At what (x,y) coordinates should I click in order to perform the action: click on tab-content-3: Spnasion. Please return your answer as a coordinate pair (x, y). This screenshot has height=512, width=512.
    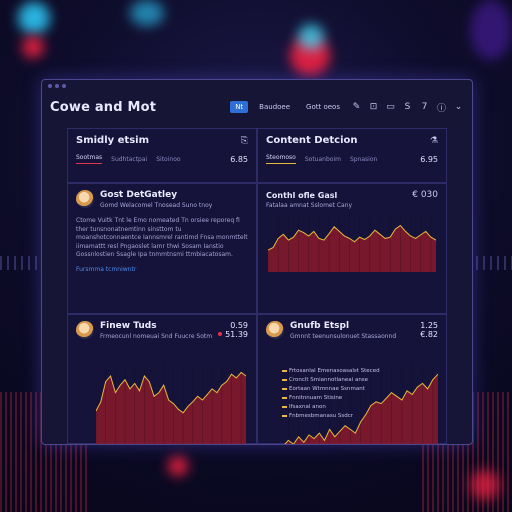
    Looking at the image, I should click on (363, 159).